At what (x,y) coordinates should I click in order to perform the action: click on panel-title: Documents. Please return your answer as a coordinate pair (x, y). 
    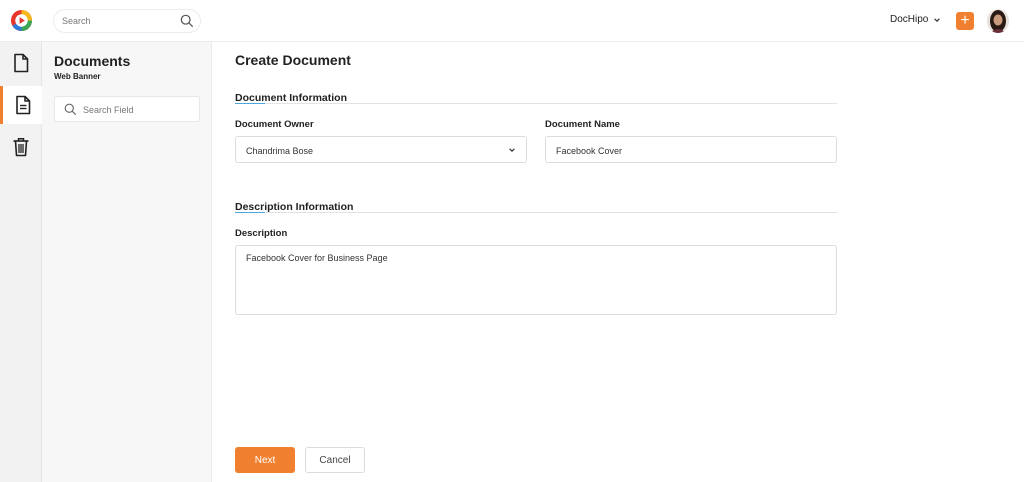
    Looking at the image, I should click on (92, 61).